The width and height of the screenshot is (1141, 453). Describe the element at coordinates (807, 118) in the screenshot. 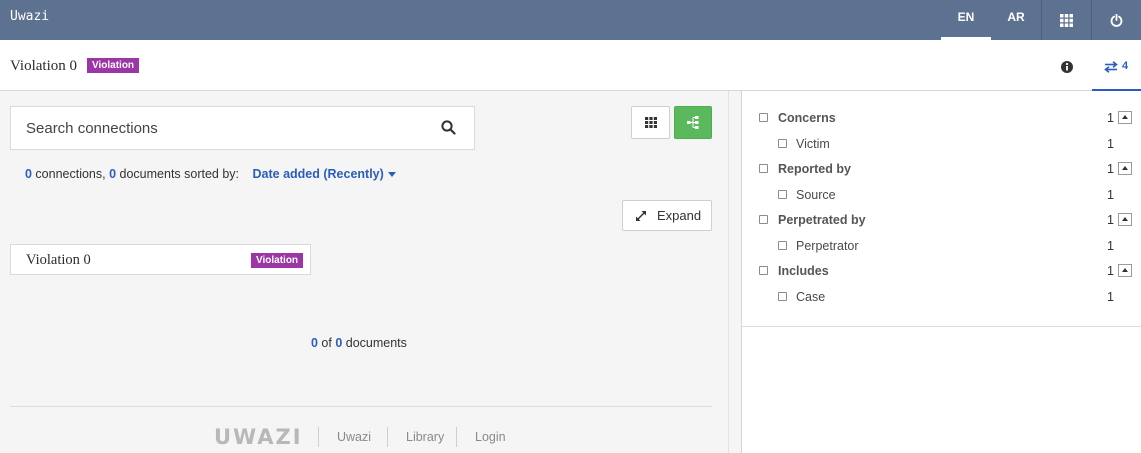

I see `filter-group-label: Concerns` at that location.